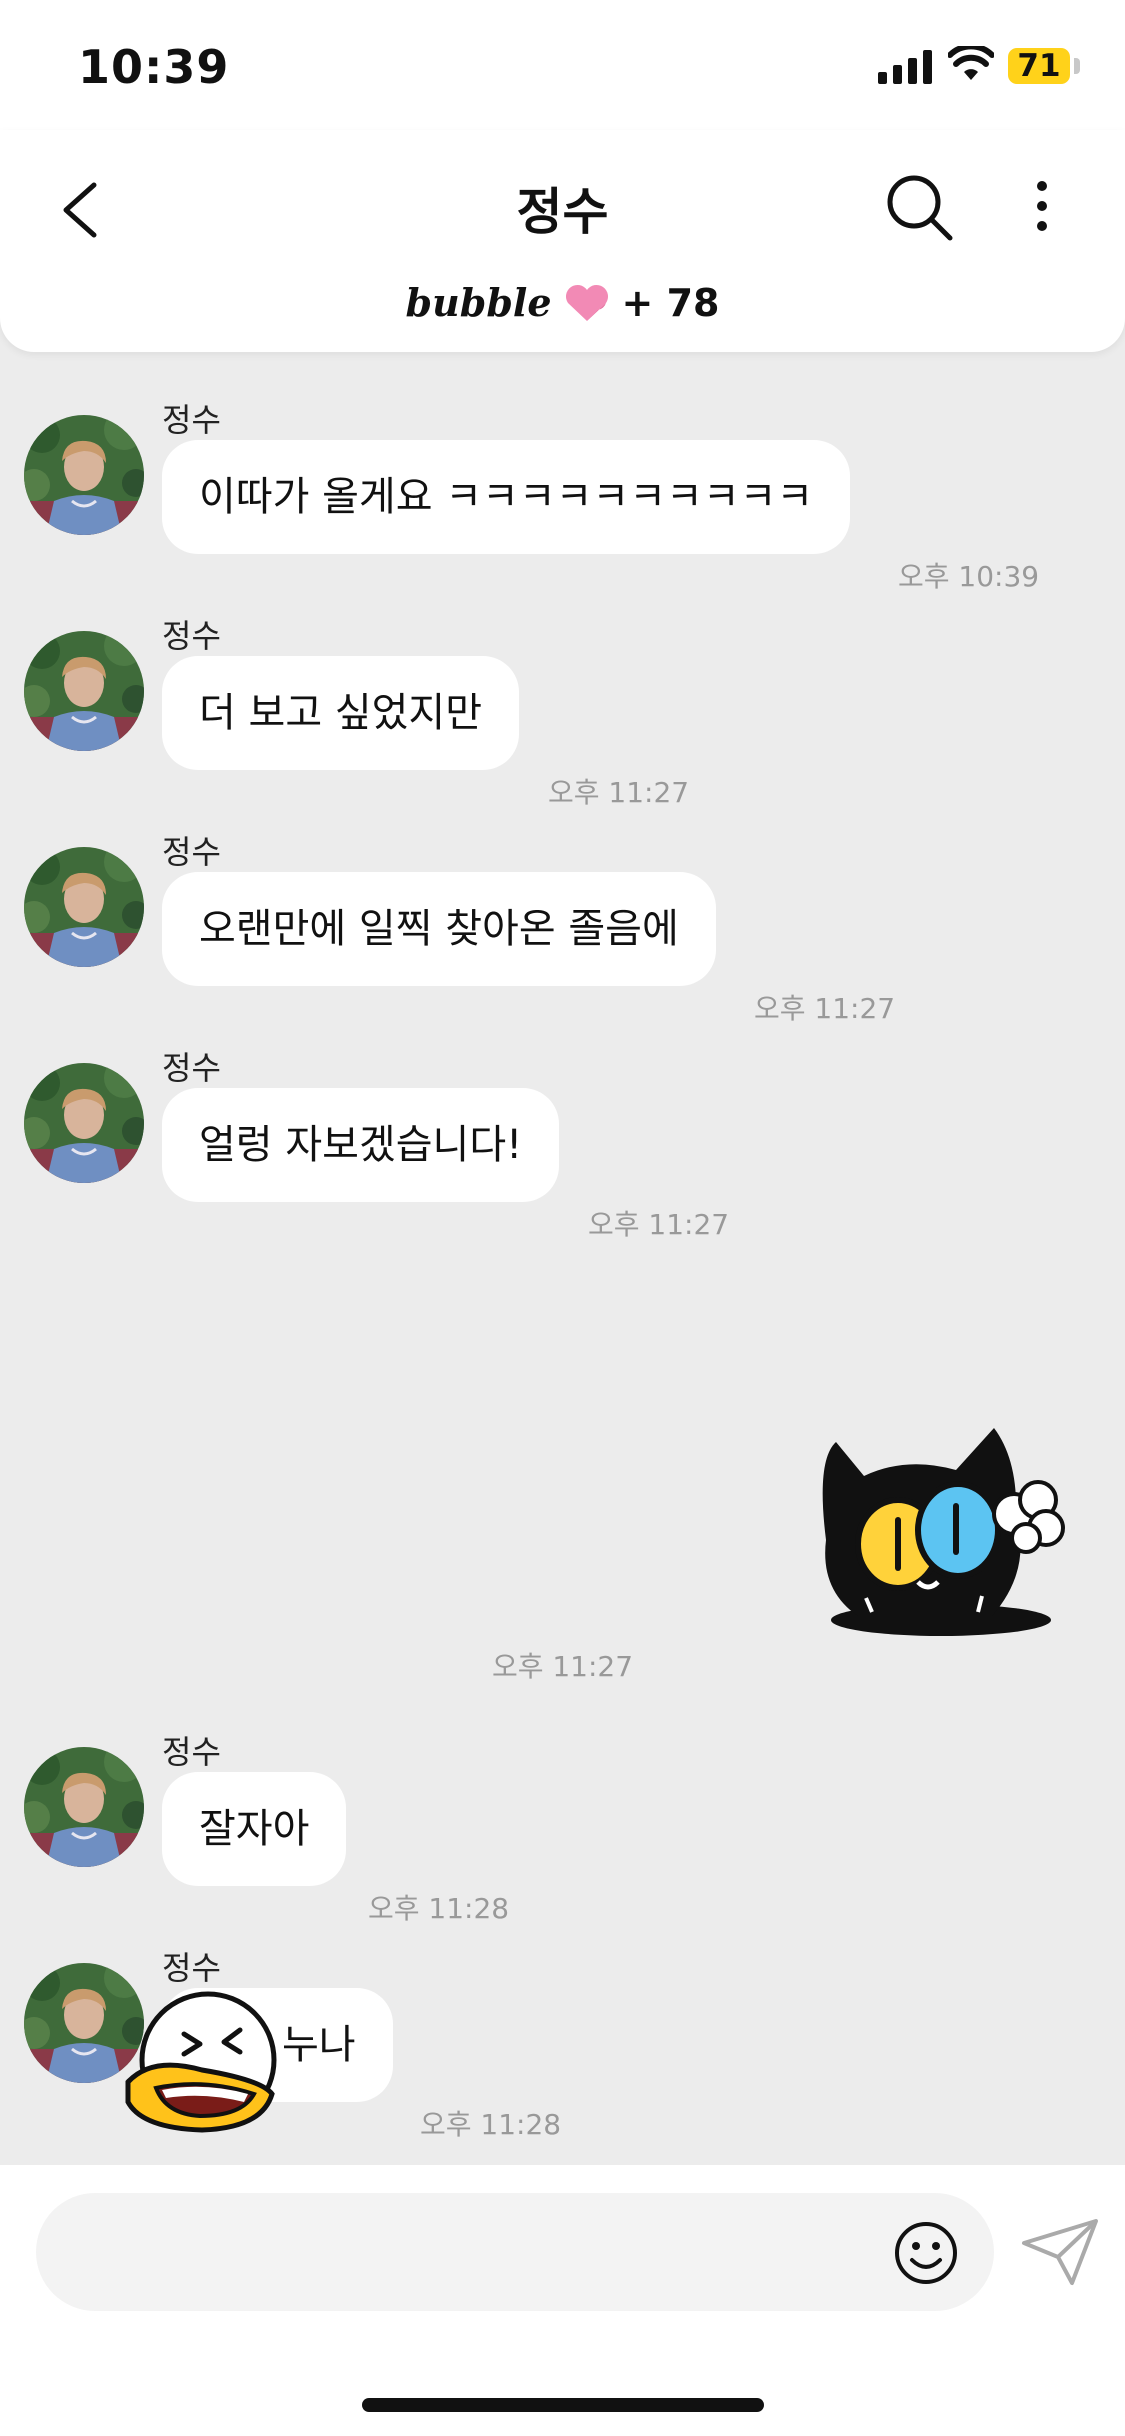  Describe the element at coordinates (562, 1827) in the screenshot. I see `message-row: 정수 잘자아 오후 11:28` at that location.